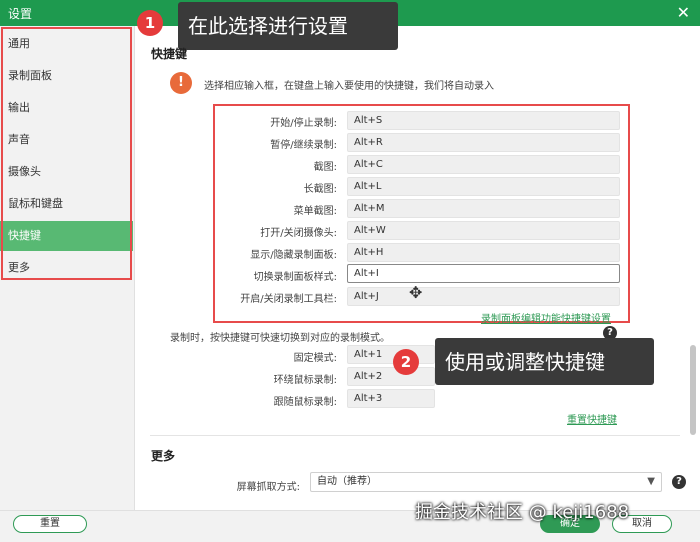 The height and width of the screenshot is (542, 700). I want to click on sidebar-item-mouse-keyboard: 鼠标和键盘, so click(66, 204).